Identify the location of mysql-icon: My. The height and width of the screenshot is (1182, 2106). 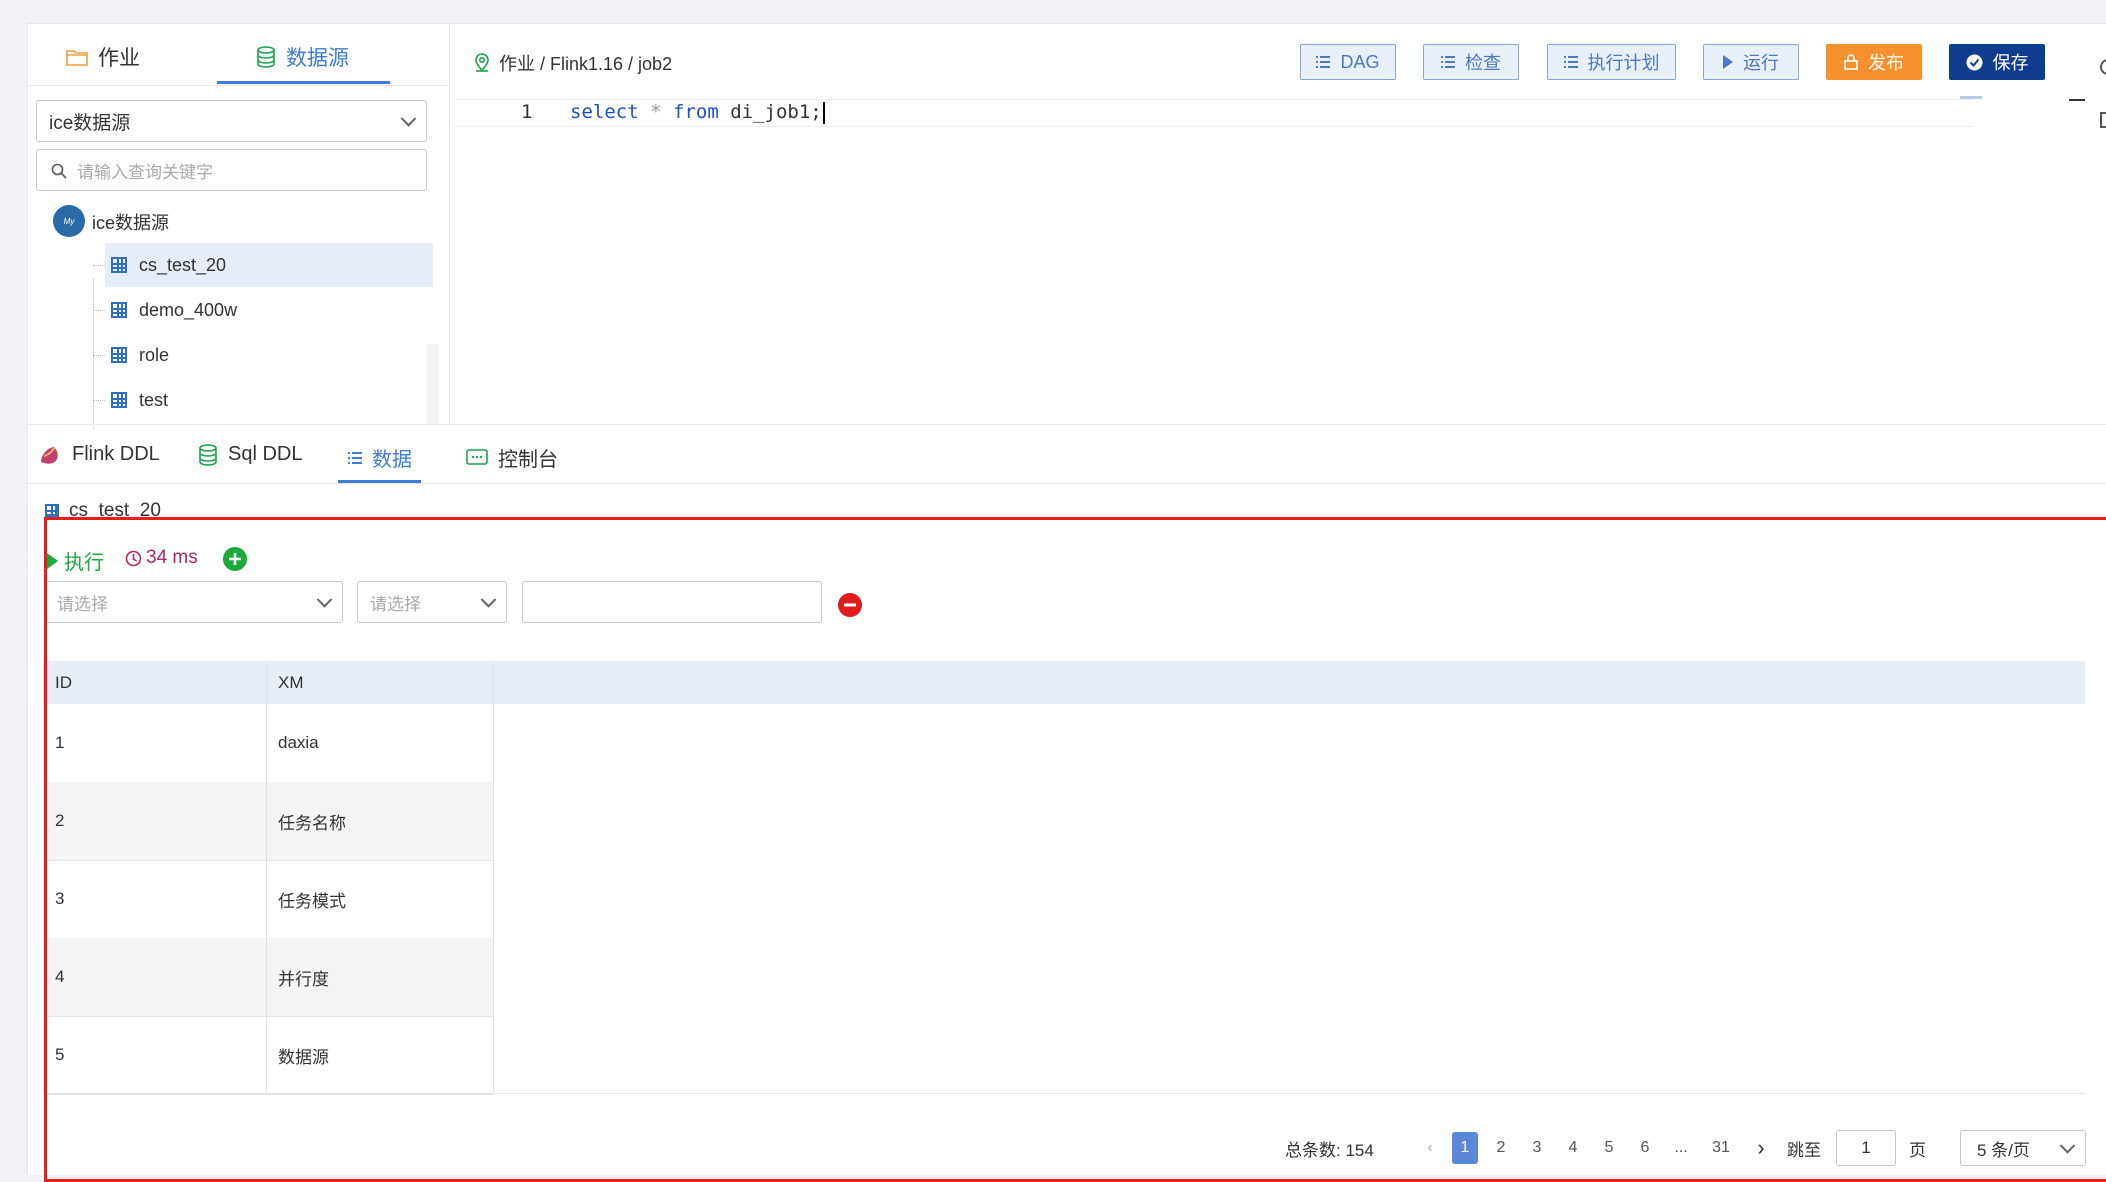
(69, 221).